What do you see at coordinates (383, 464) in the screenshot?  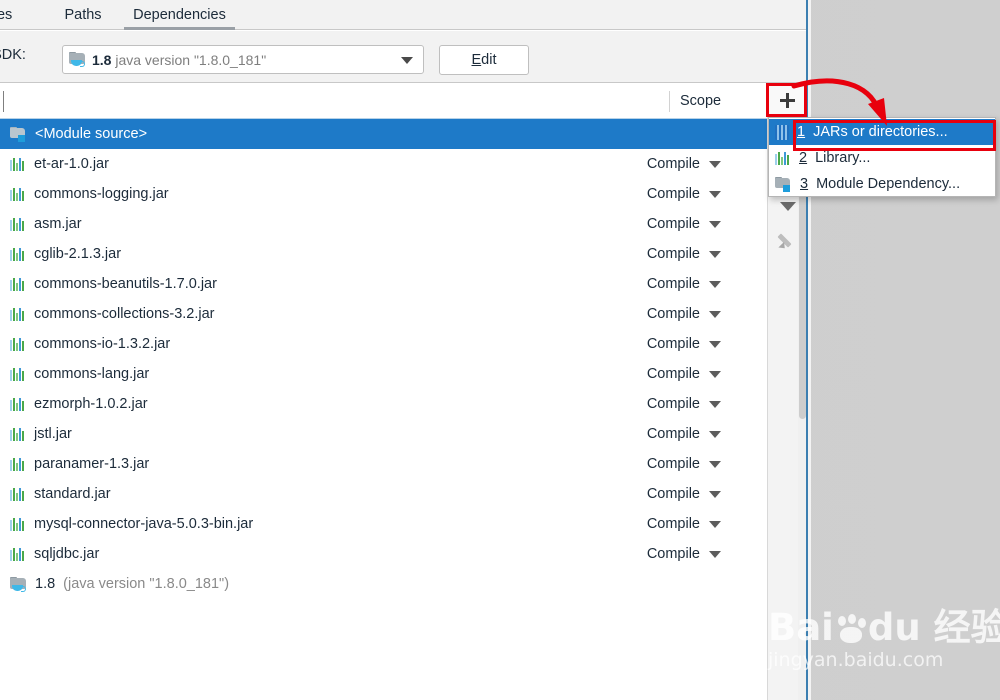 I see `table-row: paranamer-1.3.jar Compile` at bounding box center [383, 464].